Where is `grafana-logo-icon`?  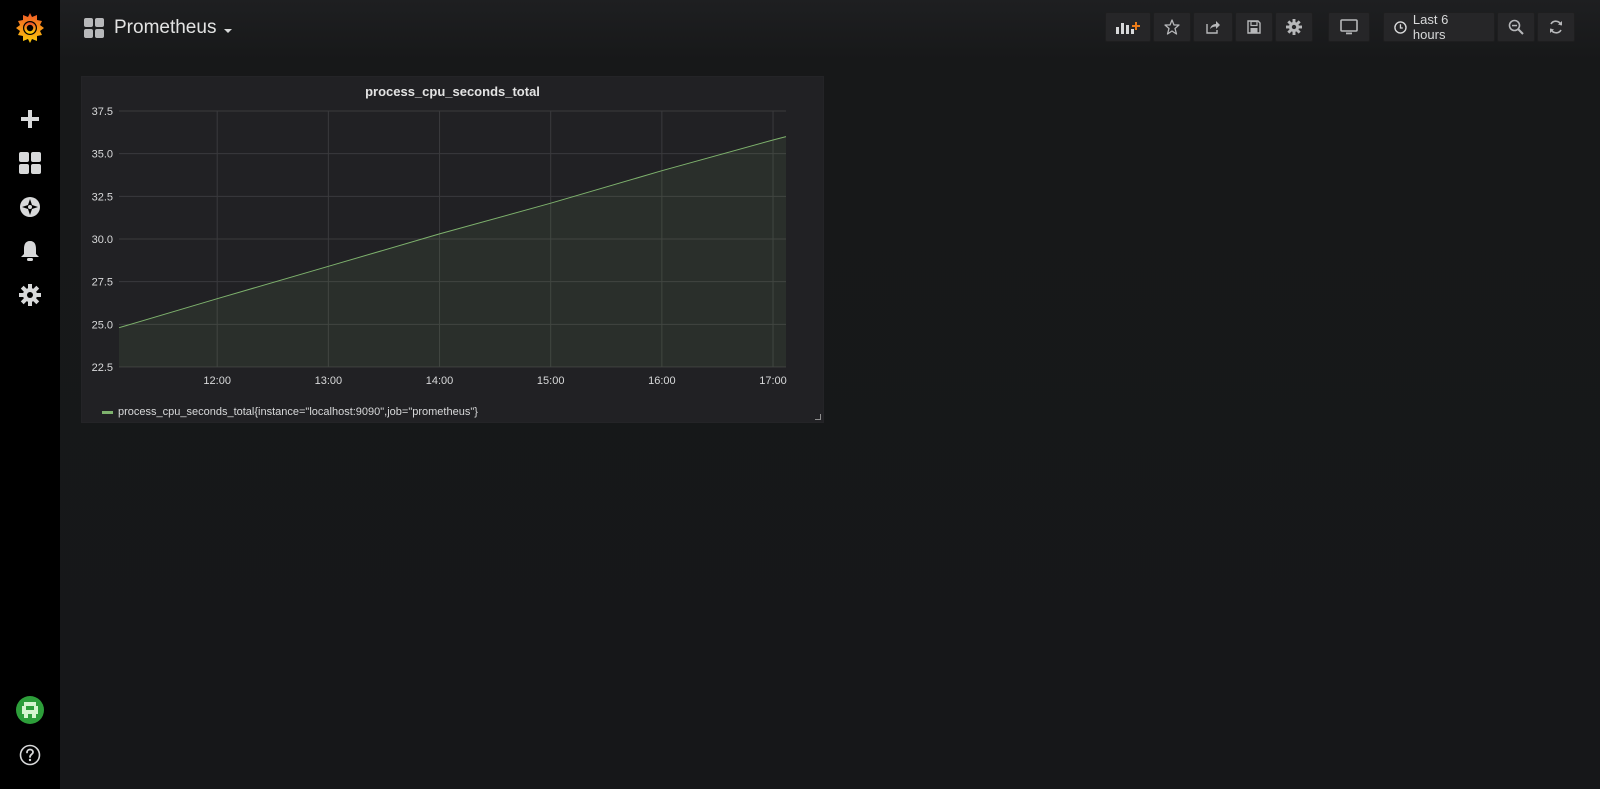
grafana-logo-icon is located at coordinates (30, 28).